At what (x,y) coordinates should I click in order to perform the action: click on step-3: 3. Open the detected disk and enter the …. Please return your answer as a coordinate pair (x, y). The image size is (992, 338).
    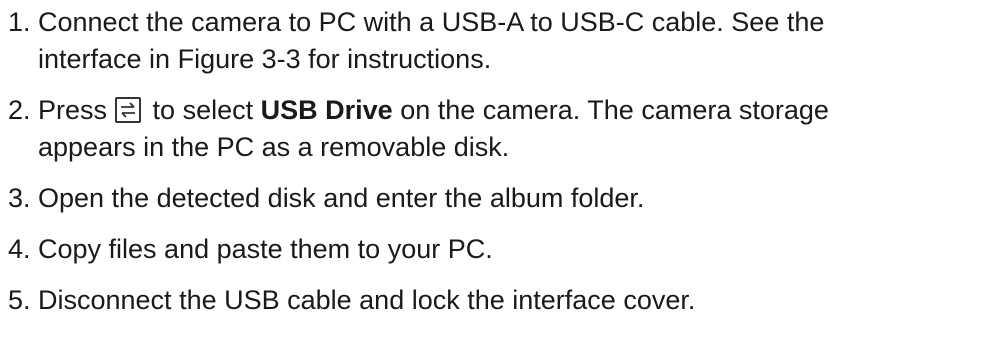
    Looking at the image, I should click on (414, 198).